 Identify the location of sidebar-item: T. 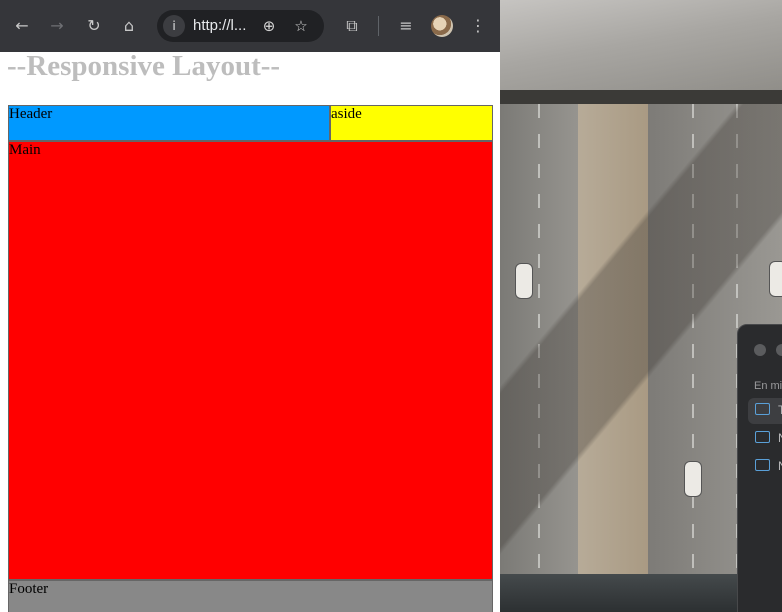
(765, 411).